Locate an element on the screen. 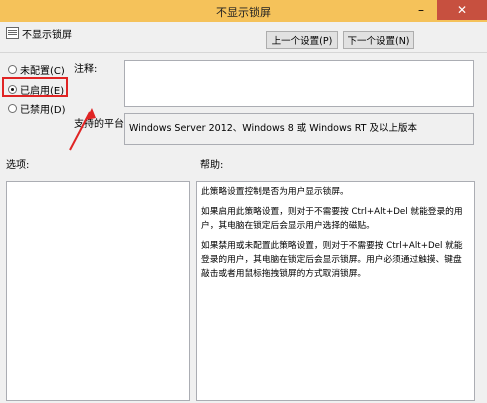 The width and height of the screenshot is (487, 403). radio-disabled: 已禁用(D) is located at coordinates (37, 108).